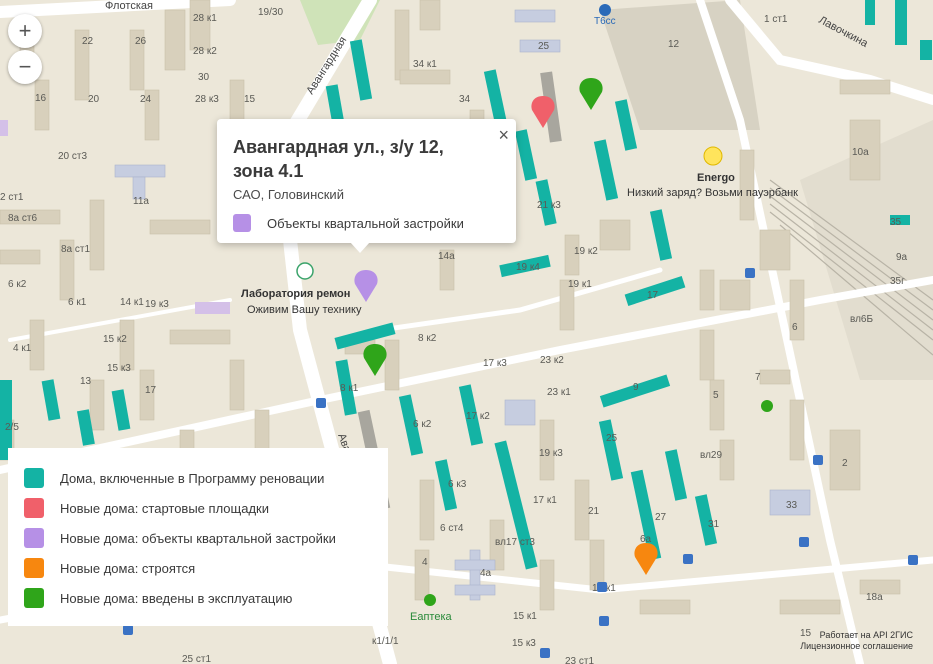 The image size is (933, 664). What do you see at coordinates (478, 416) in the screenshot?
I see `svg-text: 17 к2` at bounding box center [478, 416].